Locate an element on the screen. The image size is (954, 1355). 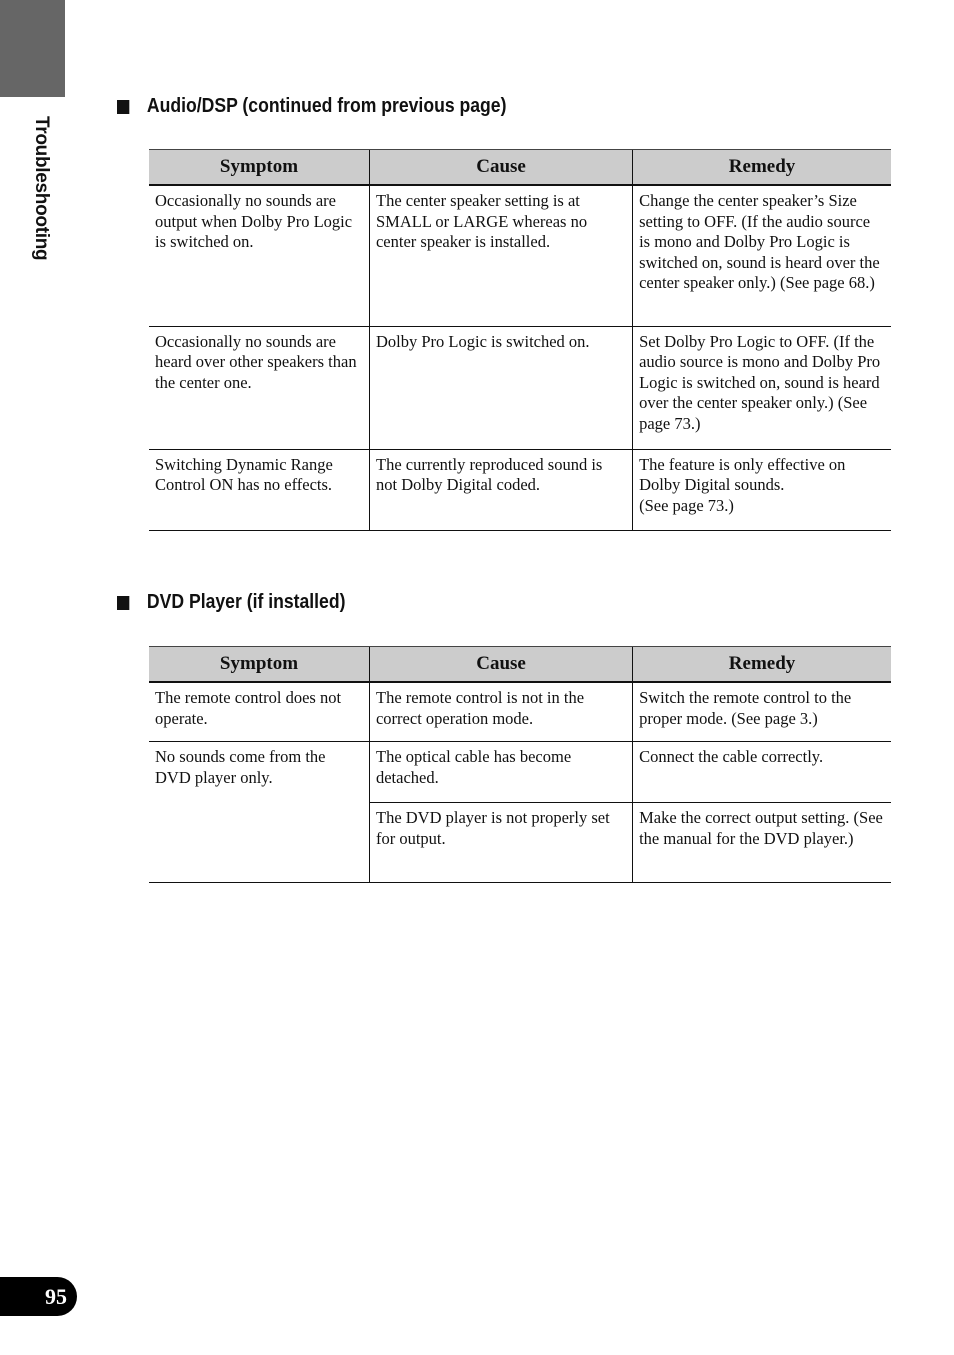
chapter-label: Troubleshooting is located at coordinates (41, 188).